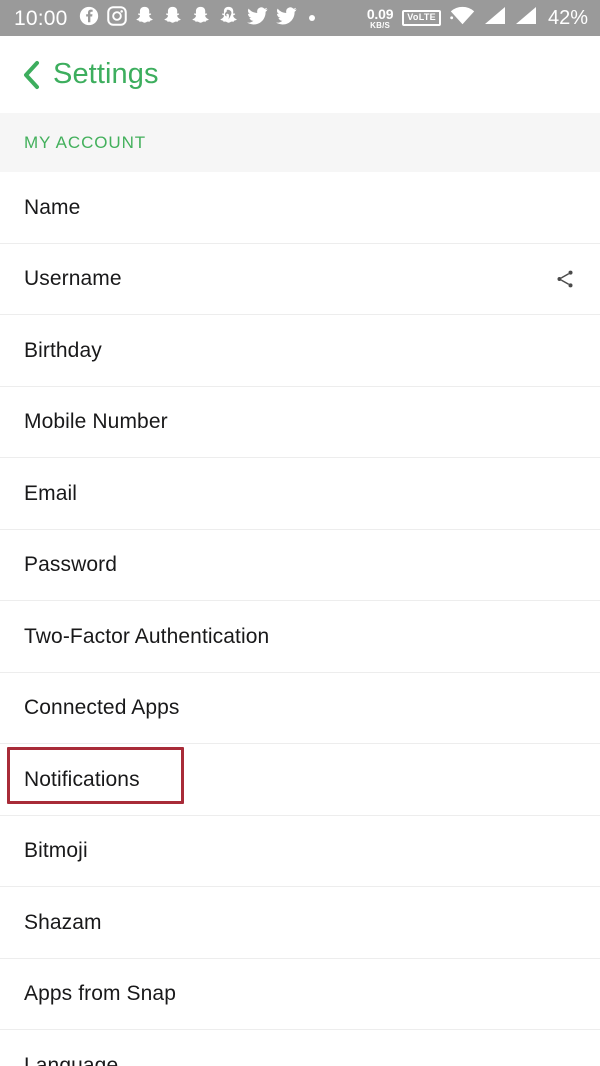 The image size is (600, 1066). What do you see at coordinates (300, 422) in the screenshot?
I see `settings-row: Mobile Number` at bounding box center [300, 422].